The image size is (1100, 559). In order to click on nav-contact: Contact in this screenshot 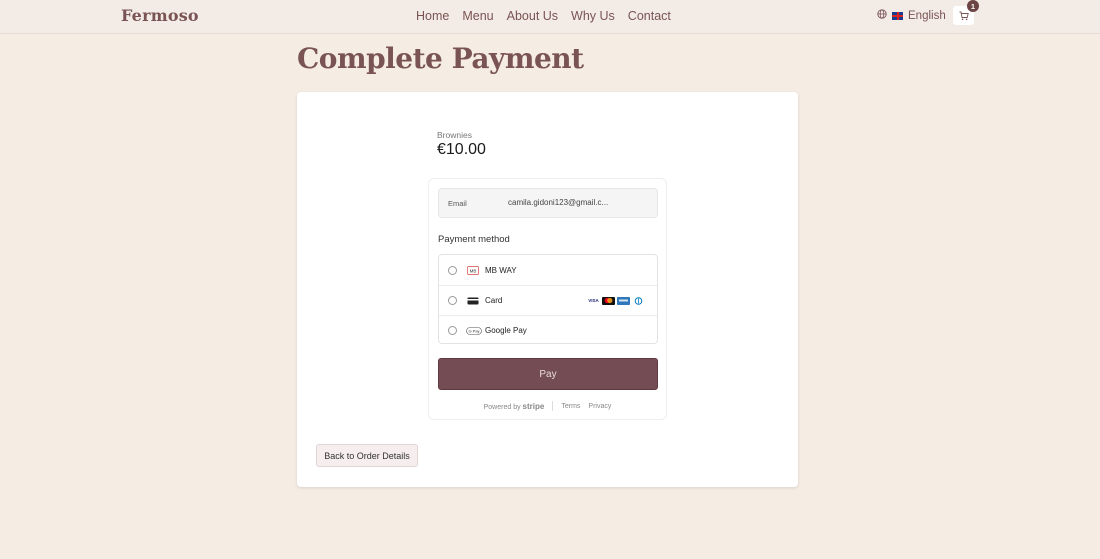, I will do `click(649, 16)`.